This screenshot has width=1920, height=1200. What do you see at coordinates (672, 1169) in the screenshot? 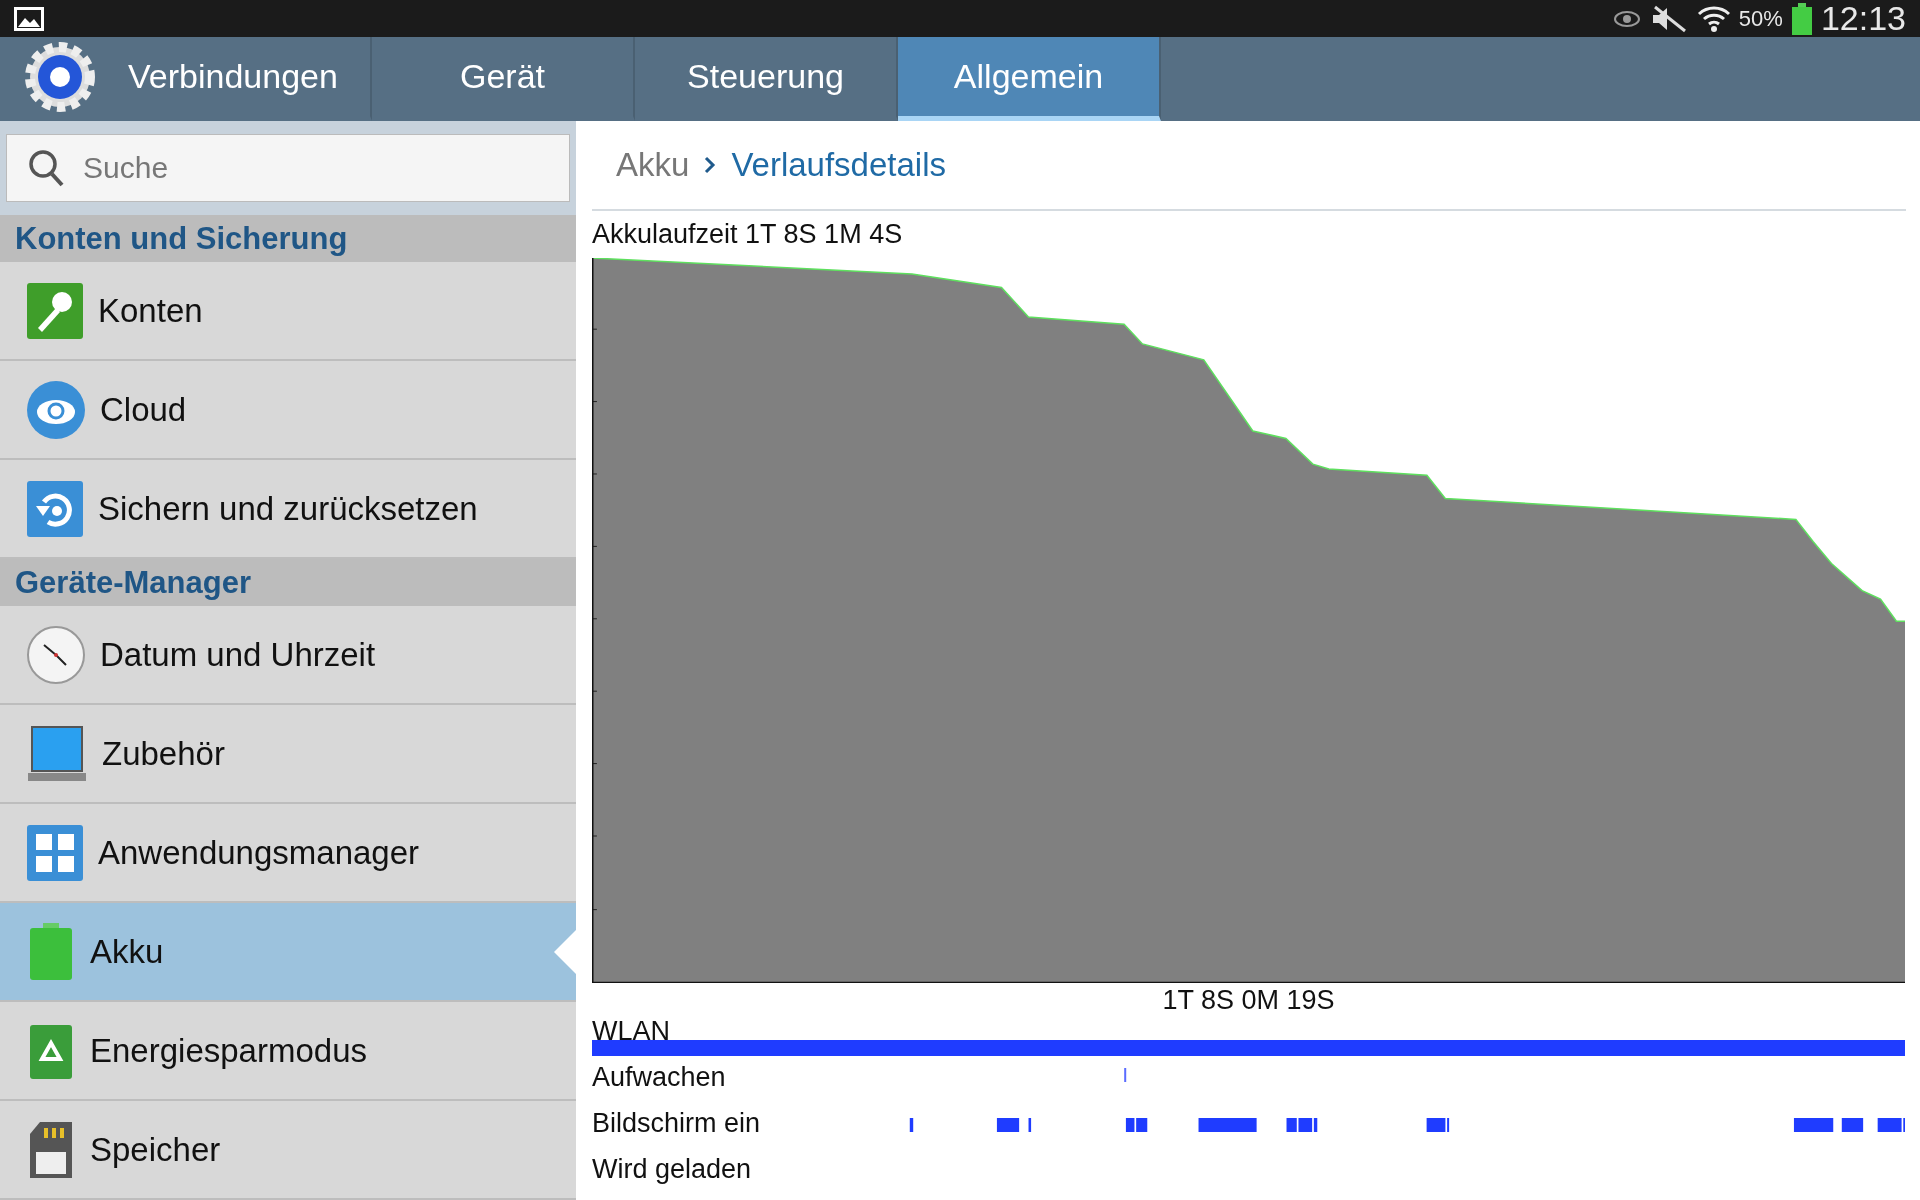
I see `timeline-label: Wird geladen` at bounding box center [672, 1169].